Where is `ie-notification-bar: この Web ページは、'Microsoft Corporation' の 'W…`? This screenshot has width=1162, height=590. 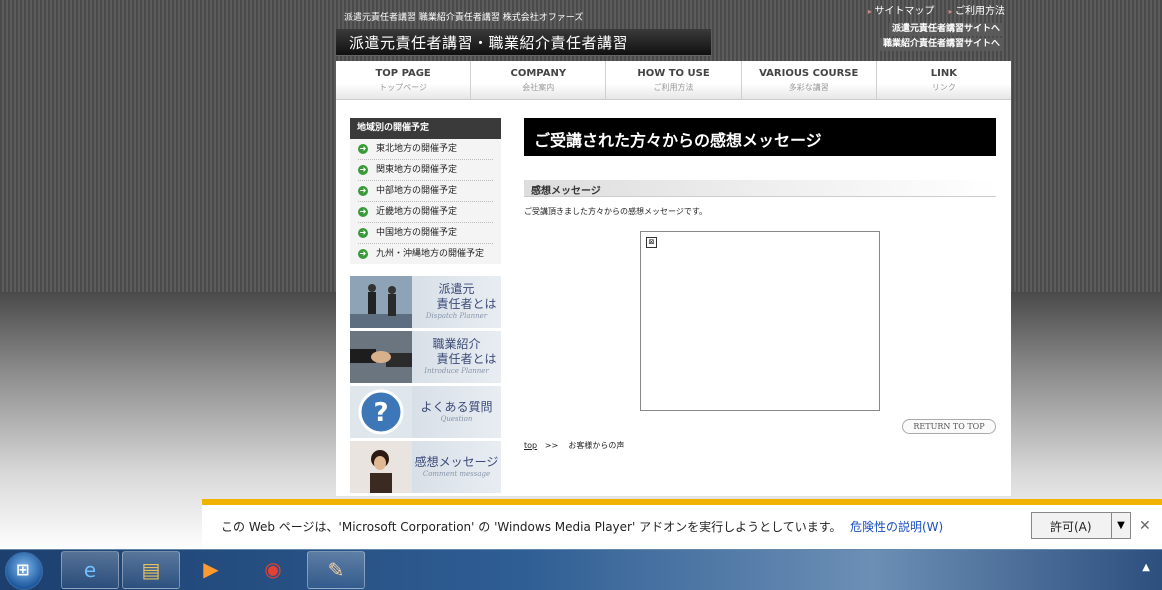
ie-notification-bar: この Web ページは、'Microsoft Corporation' の 'W… is located at coordinates (682, 527).